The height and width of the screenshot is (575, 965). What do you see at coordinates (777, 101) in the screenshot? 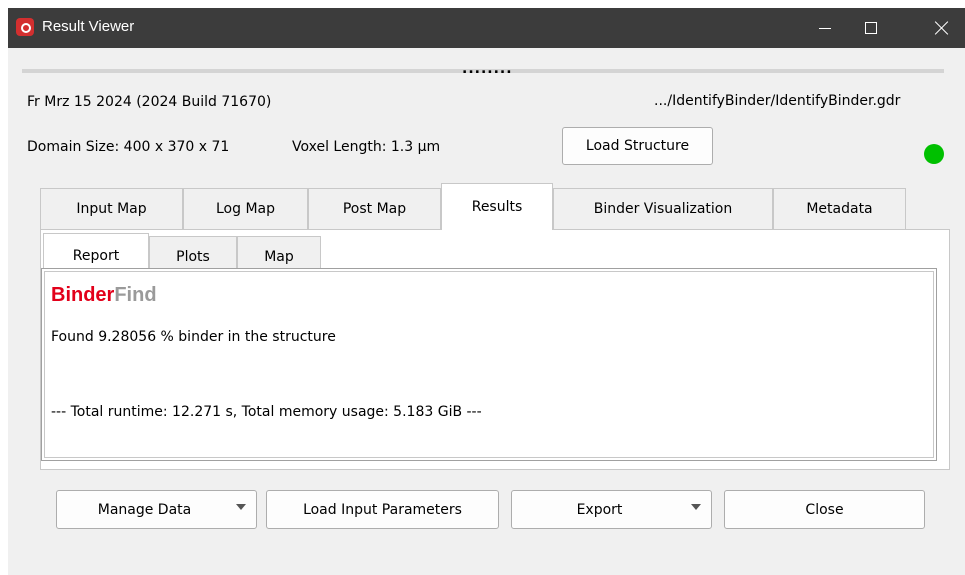
I see `file-path-label: .../IdentifyBinder/IdentifyBinder.gdr` at bounding box center [777, 101].